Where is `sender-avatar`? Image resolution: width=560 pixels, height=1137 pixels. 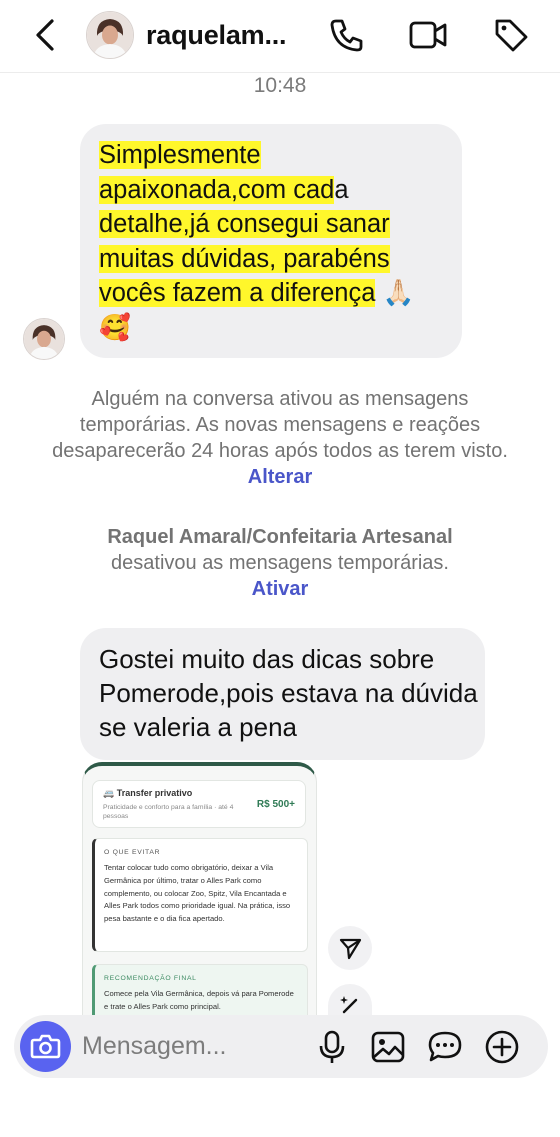
sender-avatar is located at coordinates (44, 339).